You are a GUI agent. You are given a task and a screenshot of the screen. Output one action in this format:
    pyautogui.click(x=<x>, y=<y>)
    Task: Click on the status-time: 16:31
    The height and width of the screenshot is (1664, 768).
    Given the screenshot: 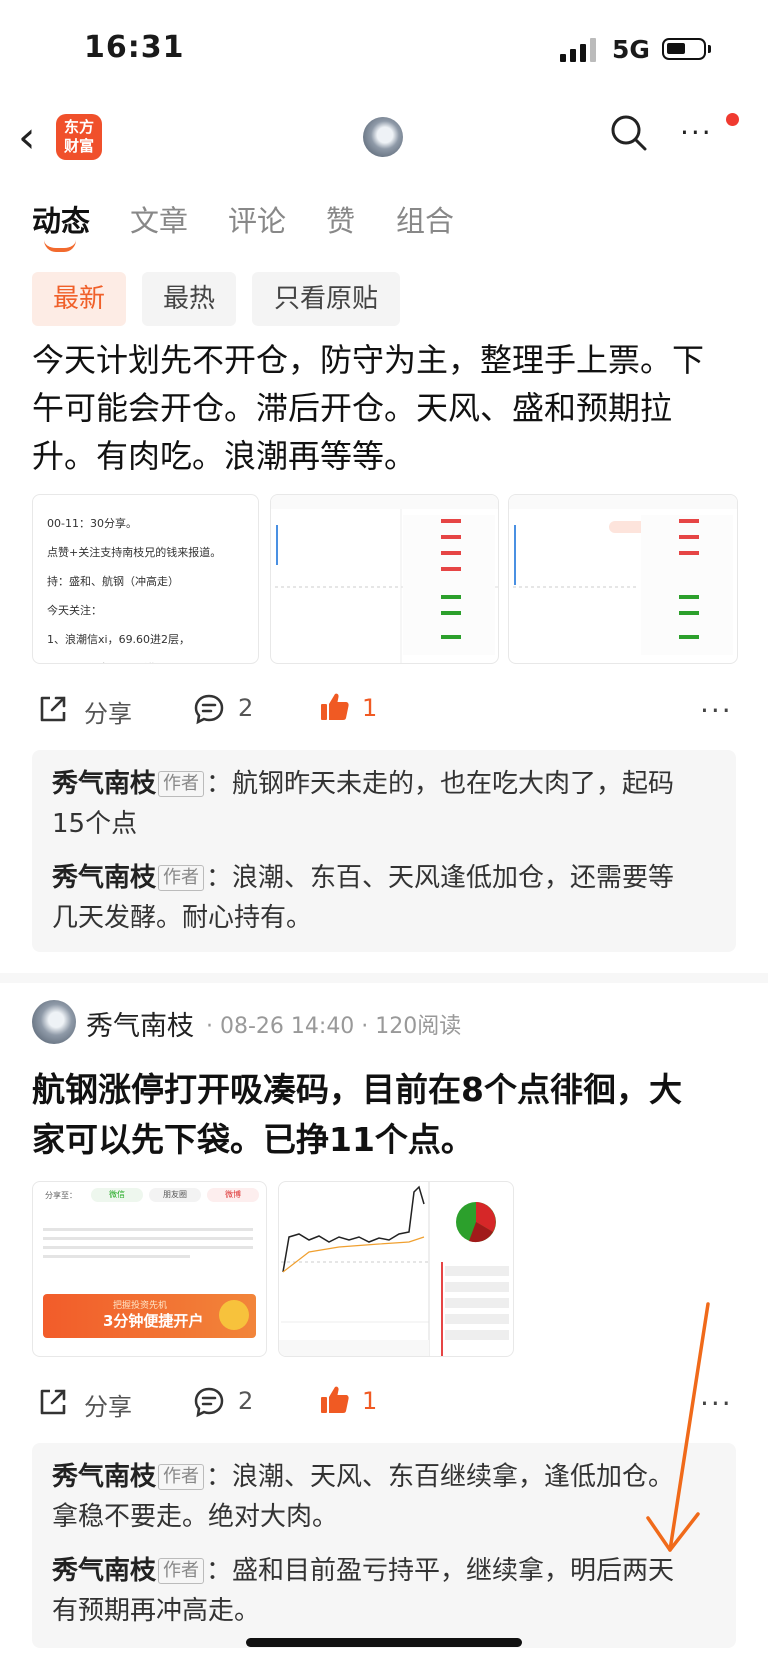 What is the action you would take?
    pyautogui.click(x=134, y=47)
    